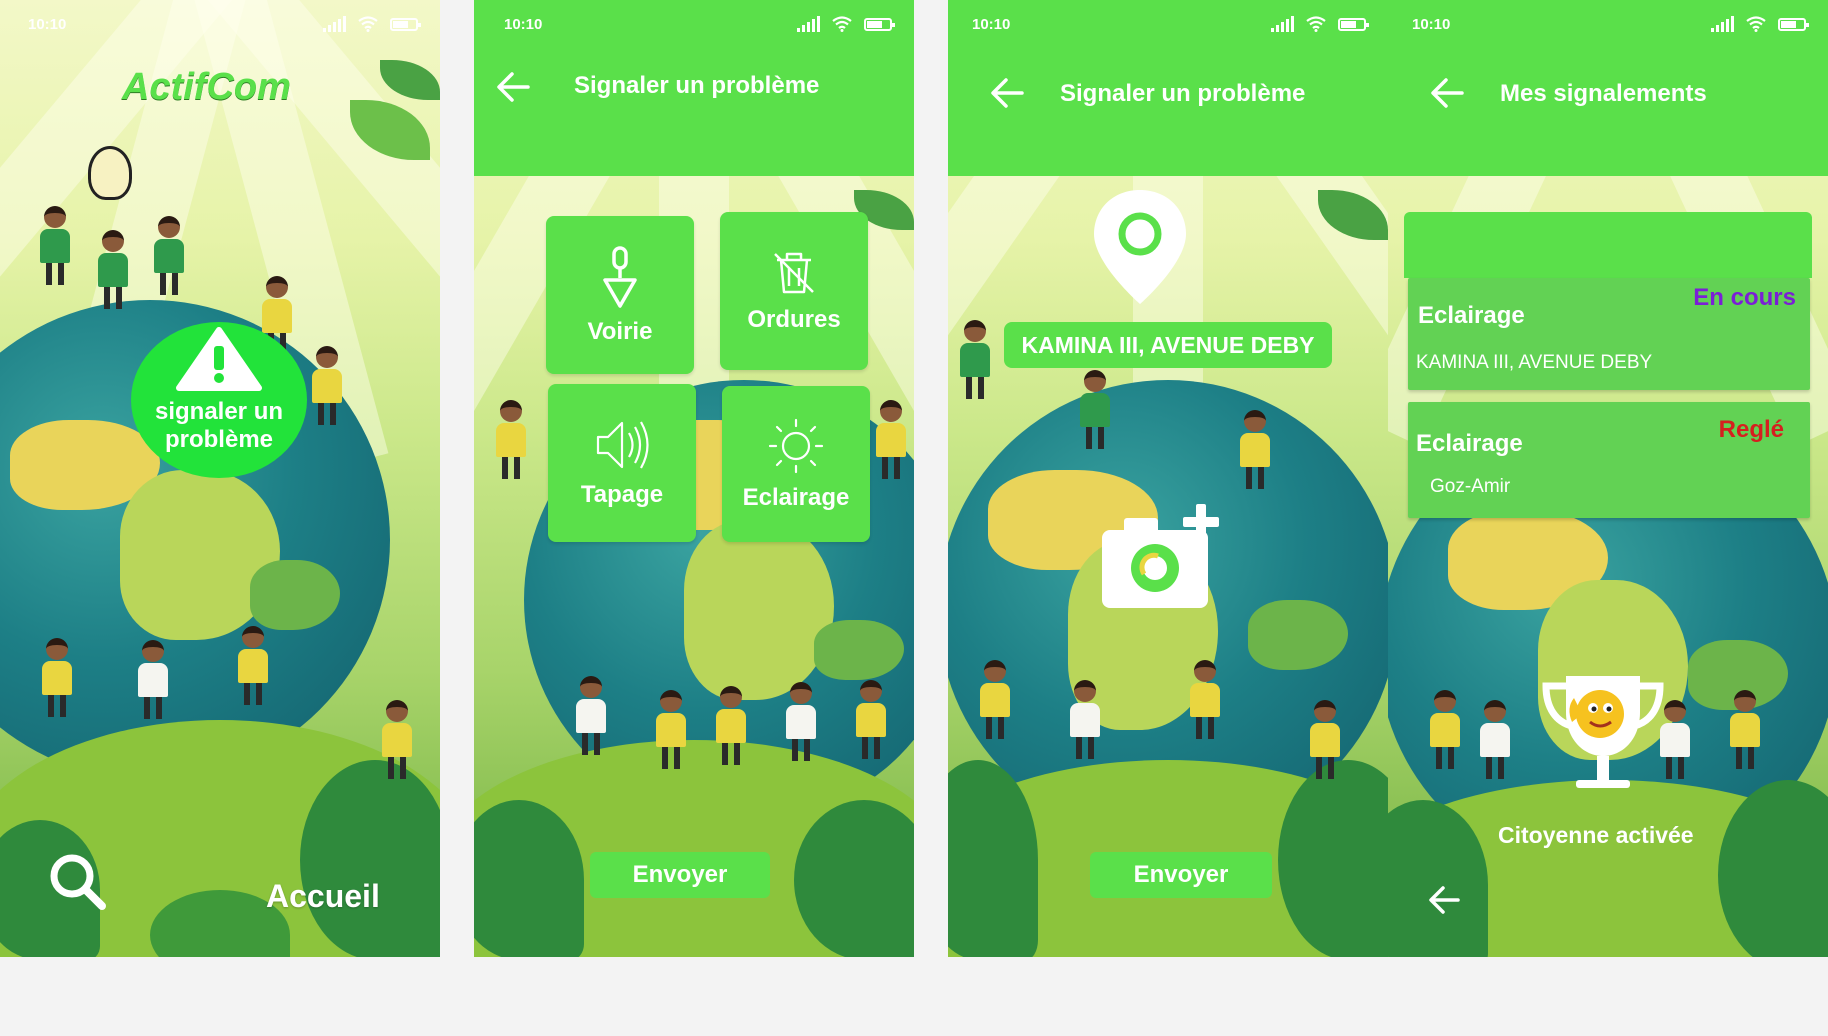  What do you see at coordinates (1534, 362) in the screenshot?
I see `report-place: KAMINA III, AVENUE DEBY` at bounding box center [1534, 362].